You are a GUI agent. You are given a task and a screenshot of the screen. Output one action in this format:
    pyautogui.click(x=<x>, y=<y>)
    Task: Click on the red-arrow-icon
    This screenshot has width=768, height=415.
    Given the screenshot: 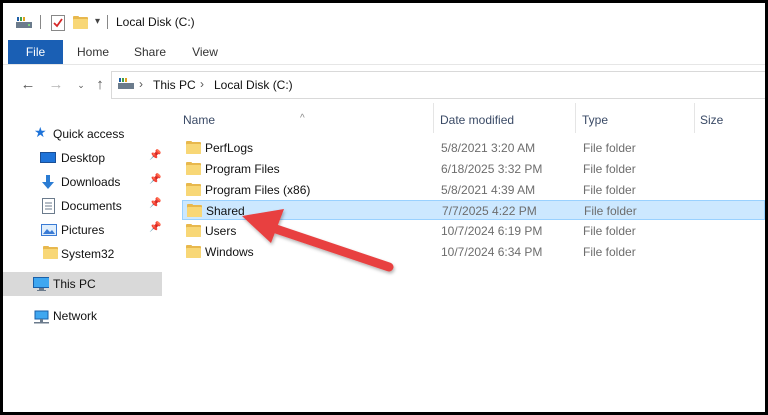 What is the action you would take?
    pyautogui.click(x=318, y=240)
    